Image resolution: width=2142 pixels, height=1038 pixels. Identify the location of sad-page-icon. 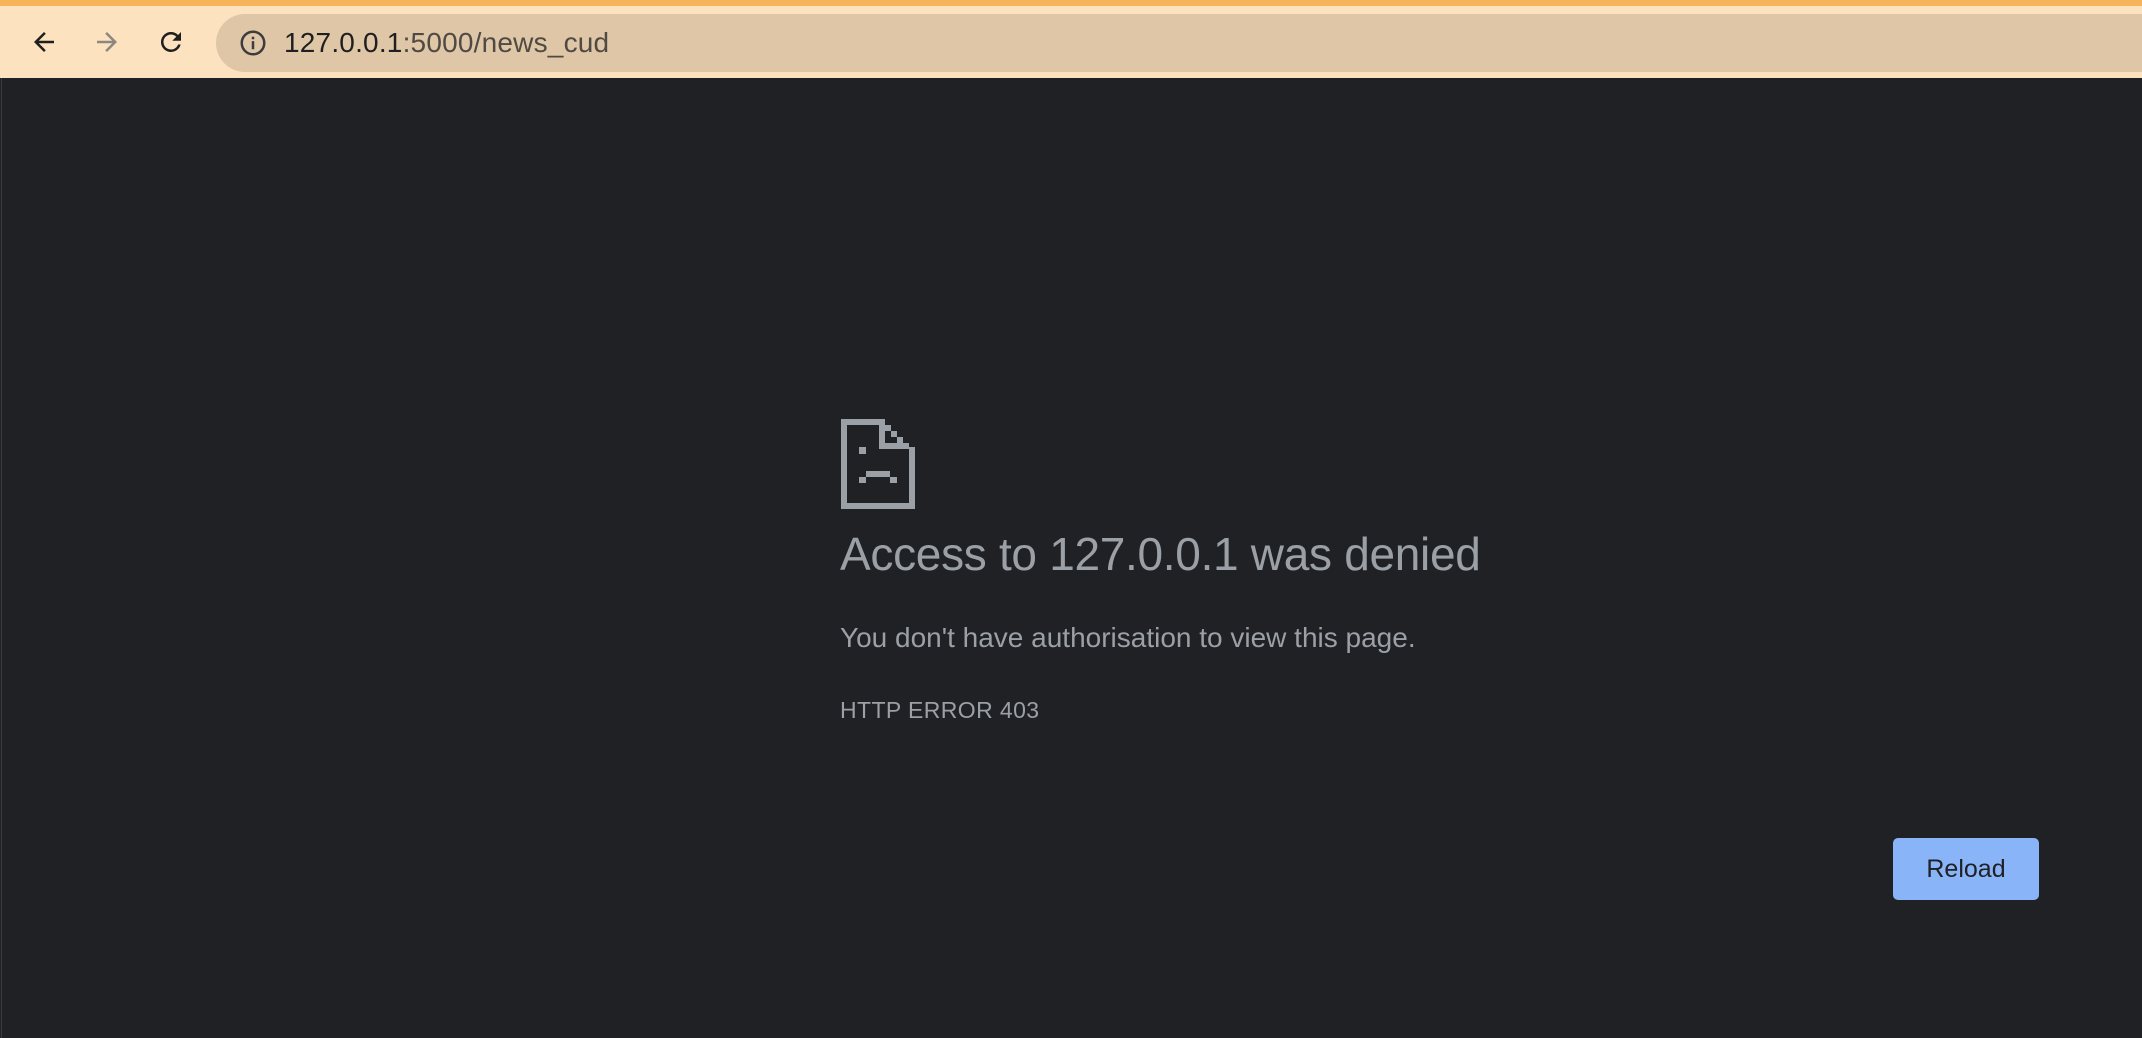
(878, 464).